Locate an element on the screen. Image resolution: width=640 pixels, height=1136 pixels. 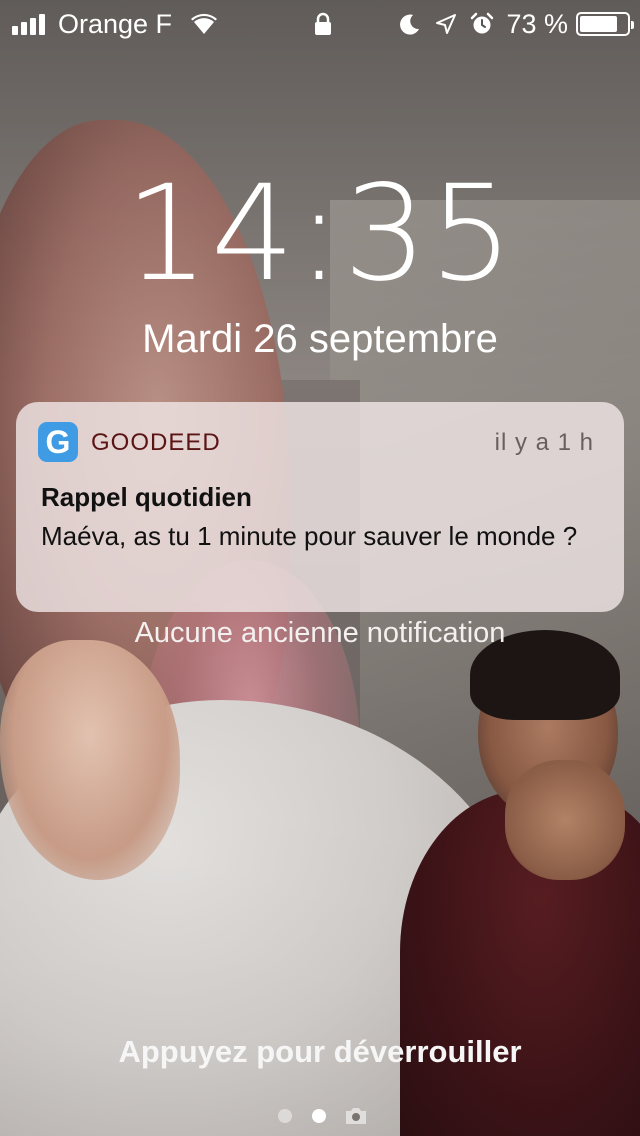
unlock-hint: Appuyez pour déverrouiller is located at coordinates (320, 1052).